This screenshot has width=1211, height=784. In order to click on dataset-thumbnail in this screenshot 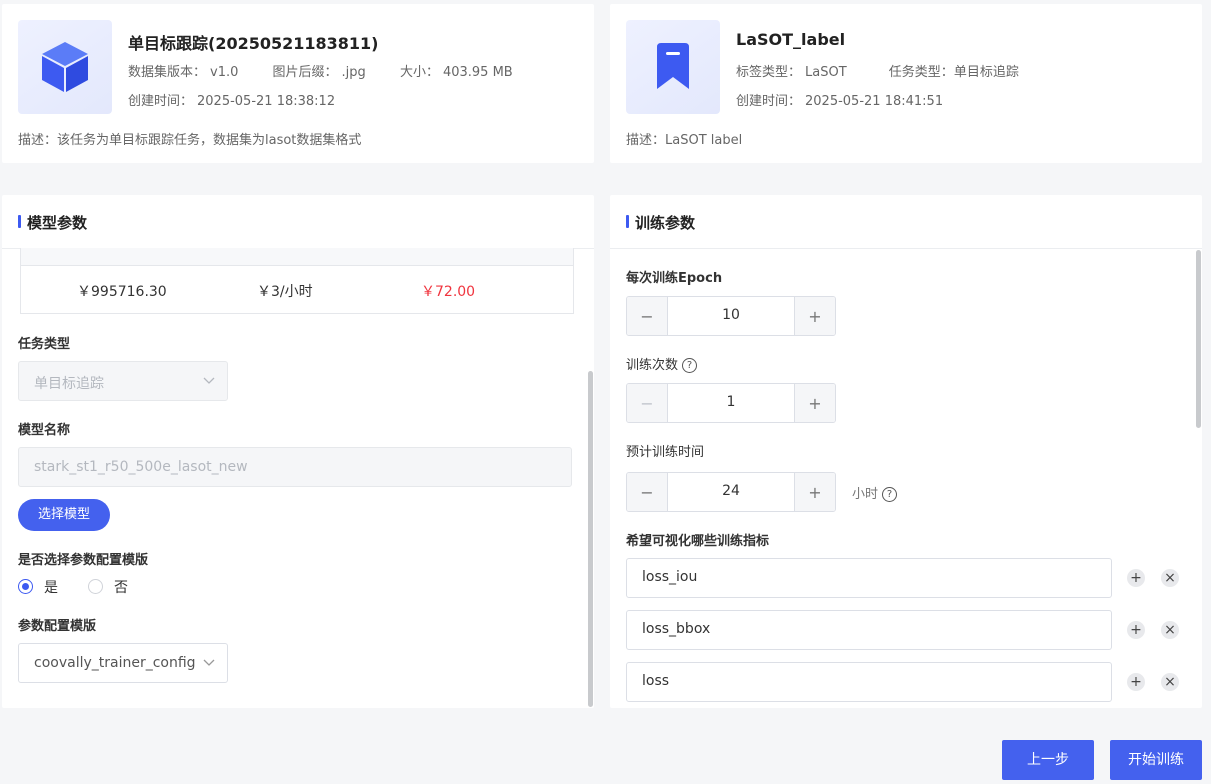, I will do `click(65, 67)`.